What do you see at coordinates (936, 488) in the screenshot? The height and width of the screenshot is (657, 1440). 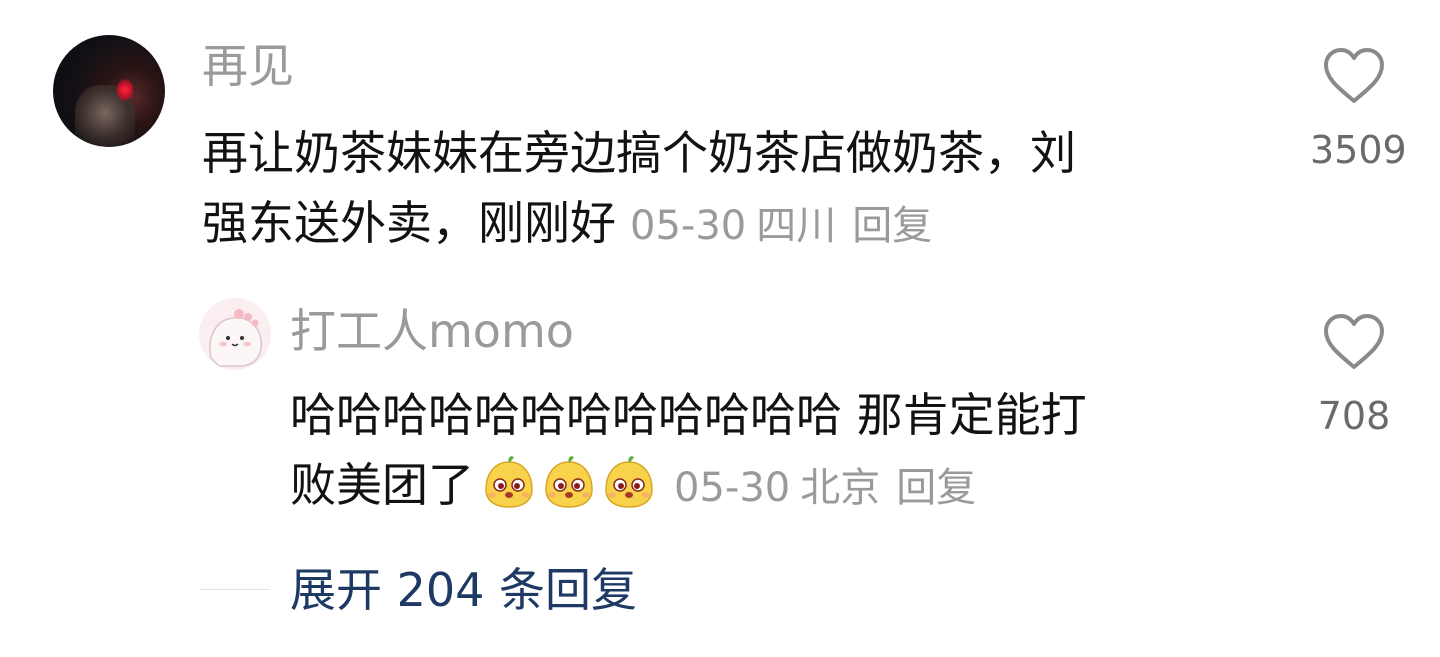 I see `reply-reply-button: 回复` at bounding box center [936, 488].